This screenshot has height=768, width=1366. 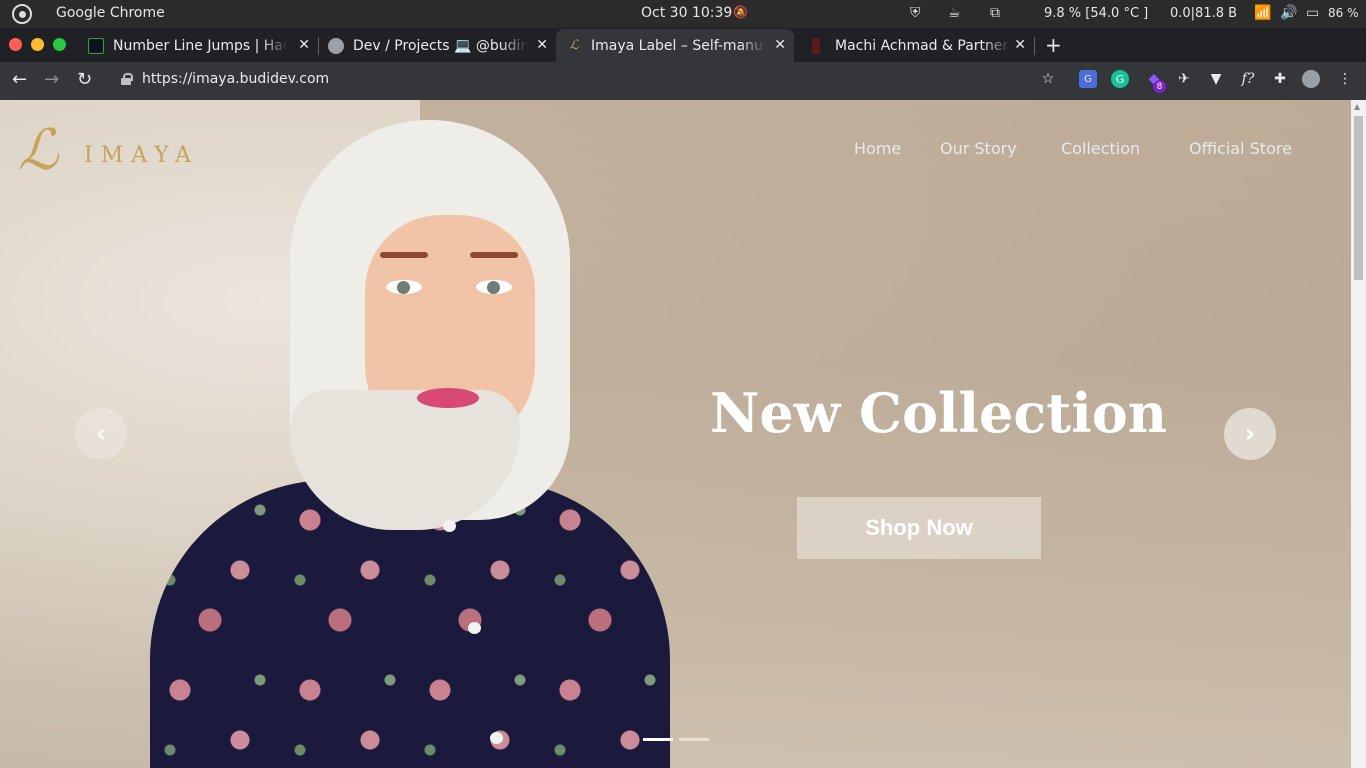 What do you see at coordinates (919, 528) in the screenshot?
I see `shop-now-button: Shop Now` at bounding box center [919, 528].